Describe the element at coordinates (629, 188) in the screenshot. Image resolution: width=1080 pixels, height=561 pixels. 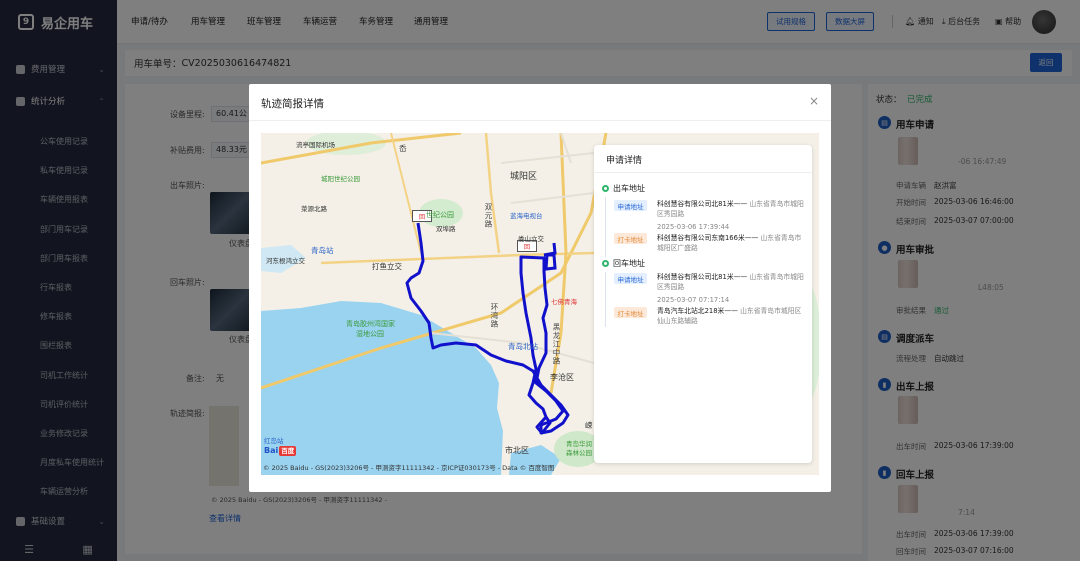
I see `section-label: 出车地址` at that location.